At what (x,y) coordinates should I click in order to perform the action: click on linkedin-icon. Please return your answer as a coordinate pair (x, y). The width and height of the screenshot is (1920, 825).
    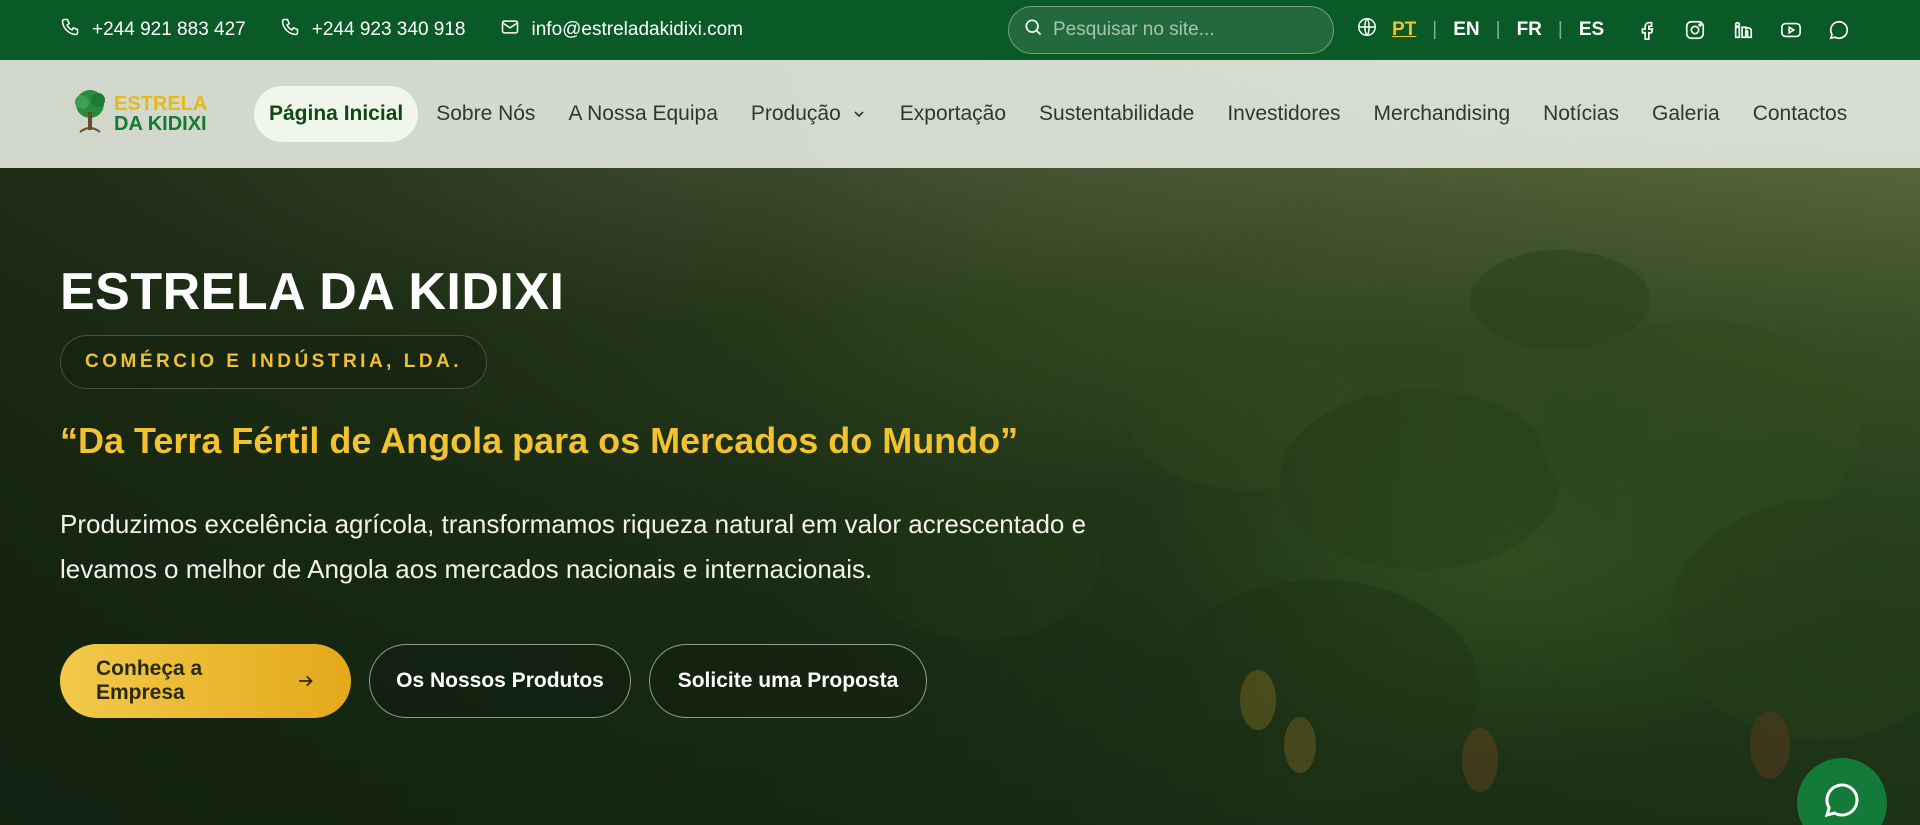
    Looking at the image, I should click on (1743, 30).